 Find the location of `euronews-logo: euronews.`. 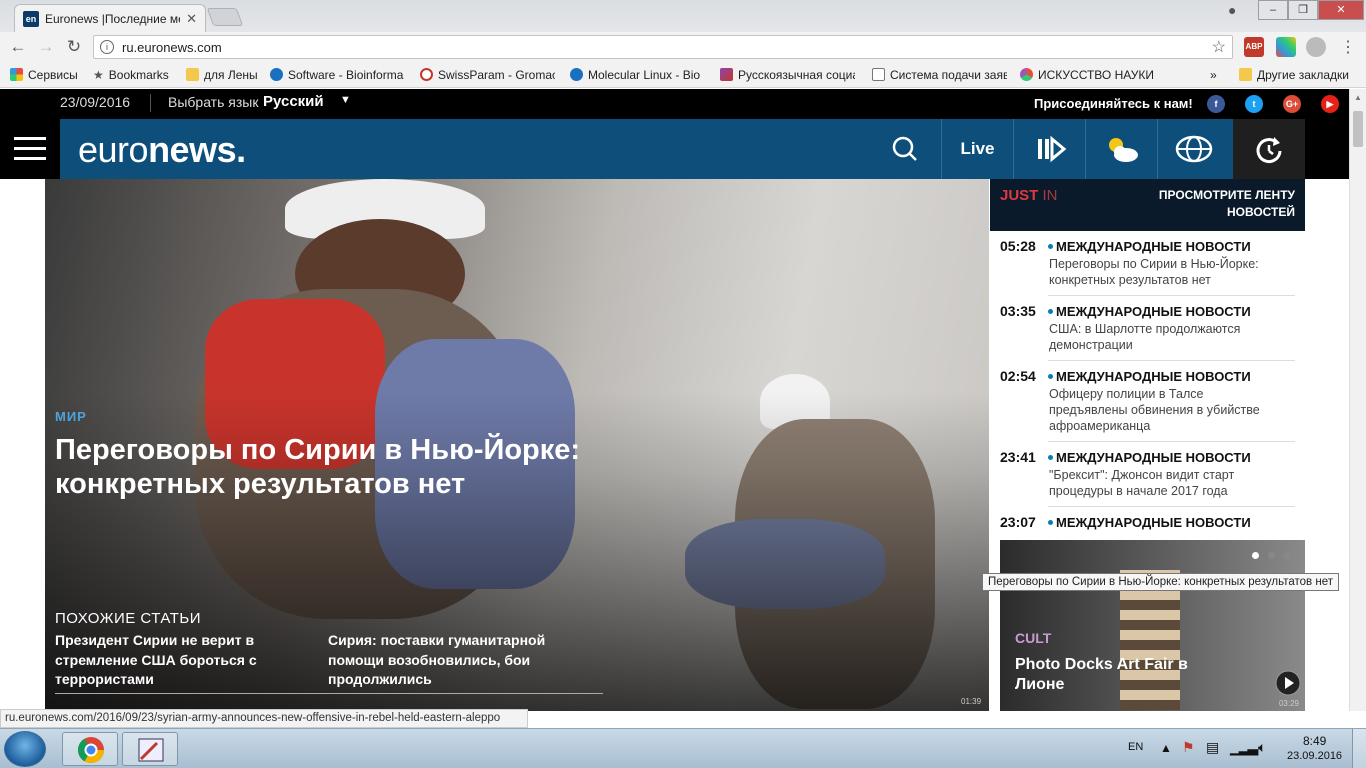

euronews-logo: euronews. is located at coordinates (162, 150).